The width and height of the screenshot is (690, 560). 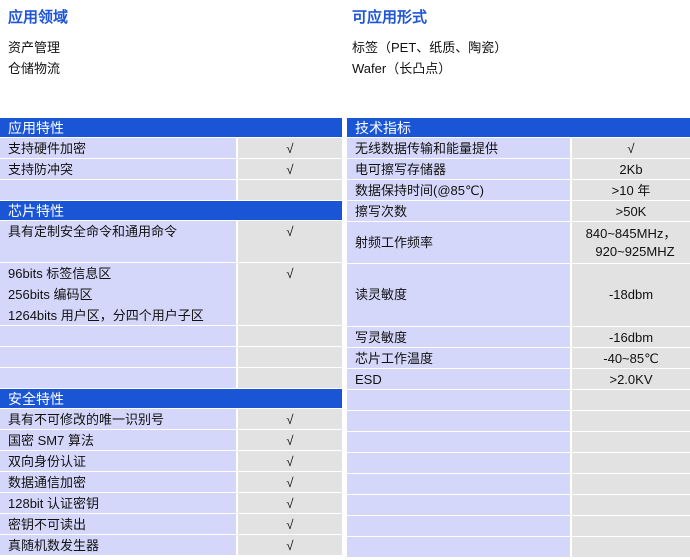 What do you see at coordinates (119, 440) in the screenshot?
I see `feature-label: 国密 SM7 算法` at bounding box center [119, 440].